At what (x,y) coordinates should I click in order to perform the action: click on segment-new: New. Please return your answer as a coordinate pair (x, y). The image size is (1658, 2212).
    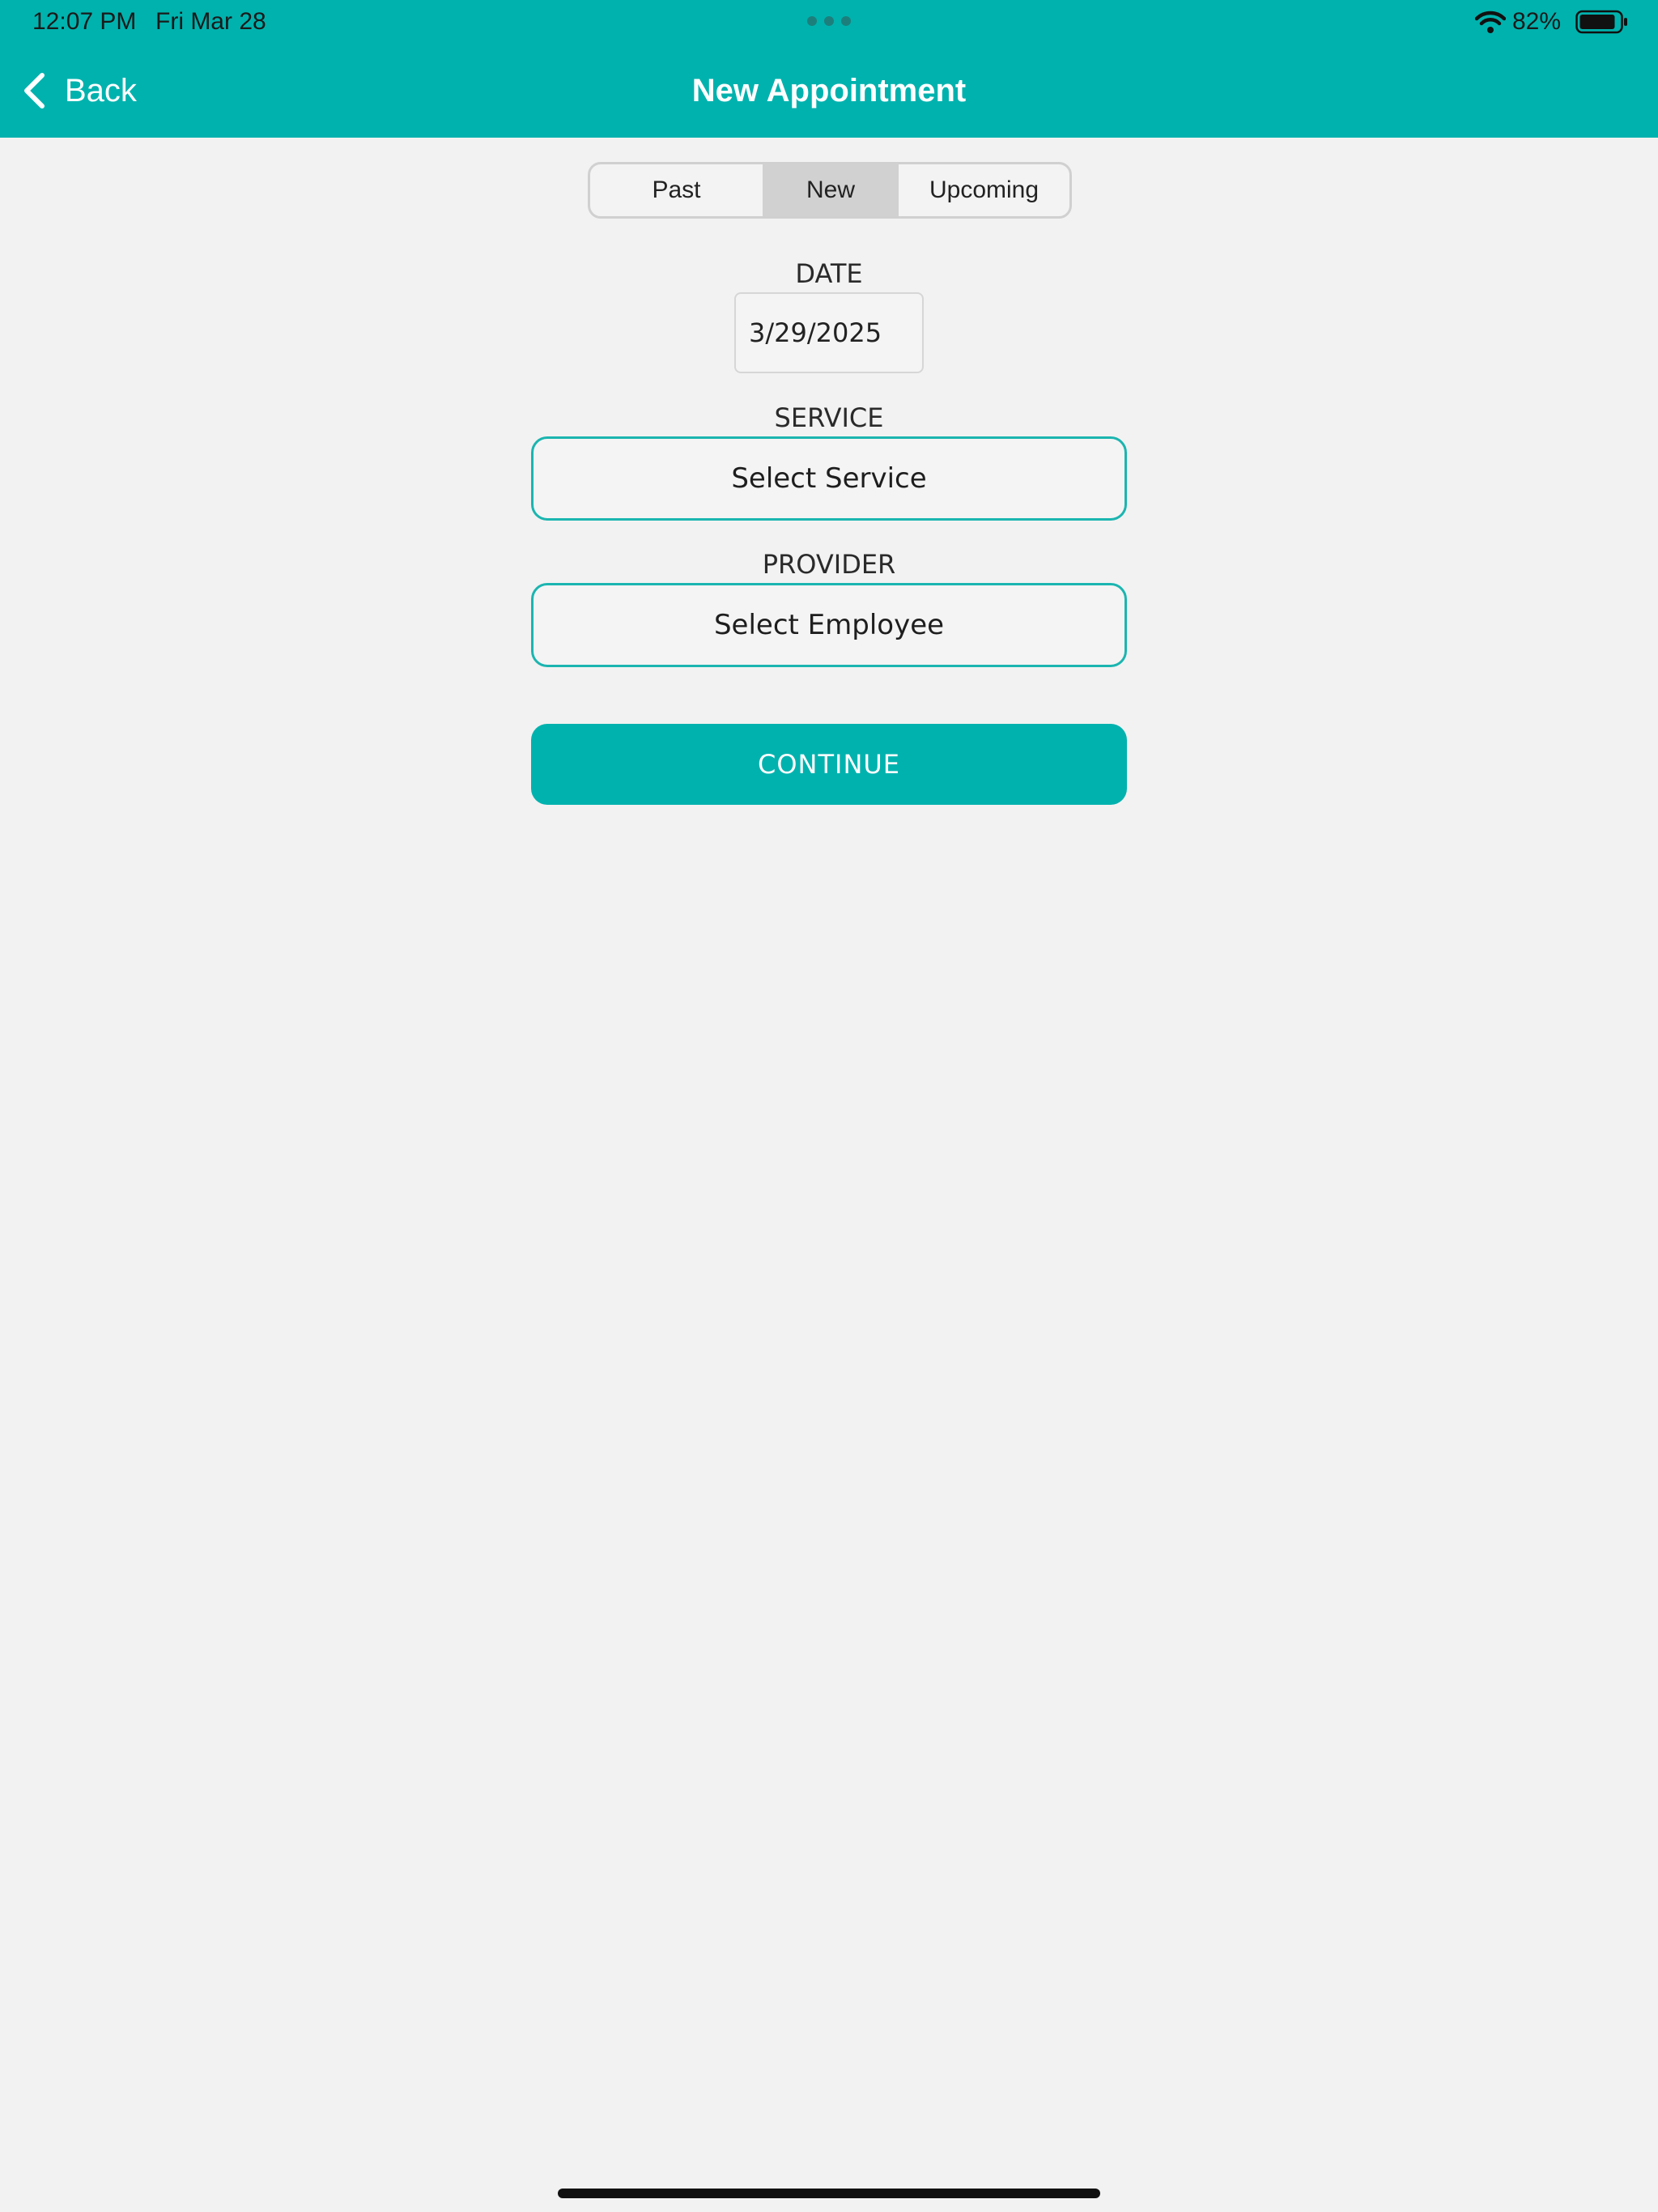
    Looking at the image, I should click on (831, 190).